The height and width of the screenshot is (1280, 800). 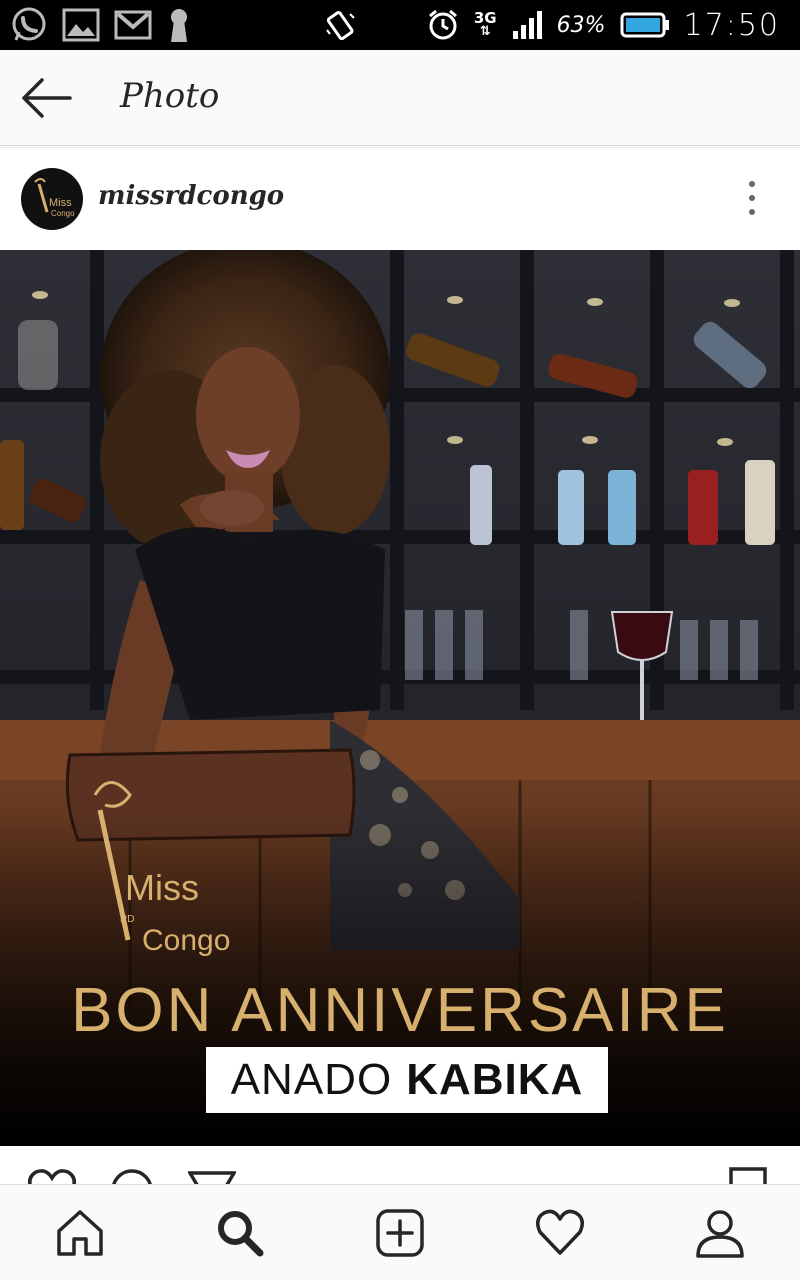 What do you see at coordinates (81, 25) in the screenshot?
I see `gallery-icon` at bounding box center [81, 25].